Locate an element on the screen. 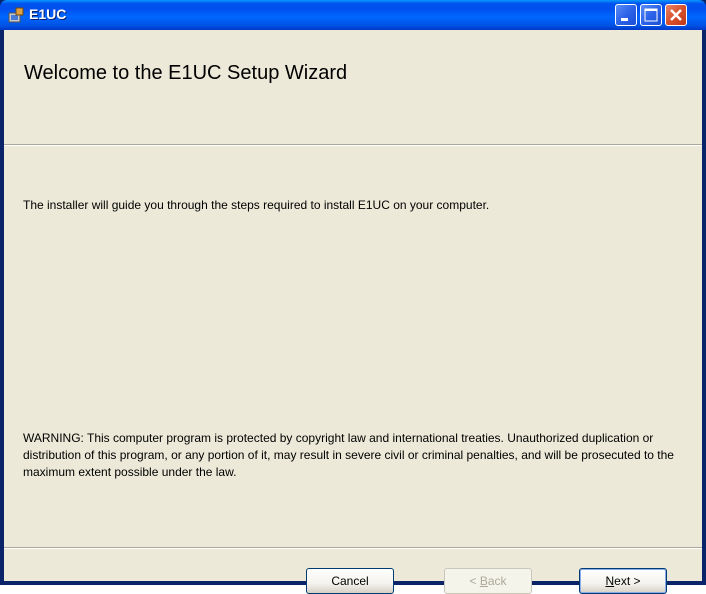  next-accel-key: N is located at coordinates (610, 581).